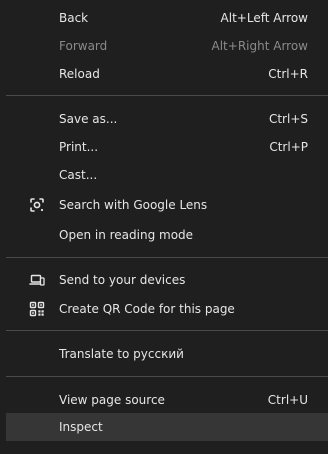 The height and width of the screenshot is (454, 328). Describe the element at coordinates (167, 400) in the screenshot. I see `menu-item-view-page-source: View page source Ctrl+U` at that location.